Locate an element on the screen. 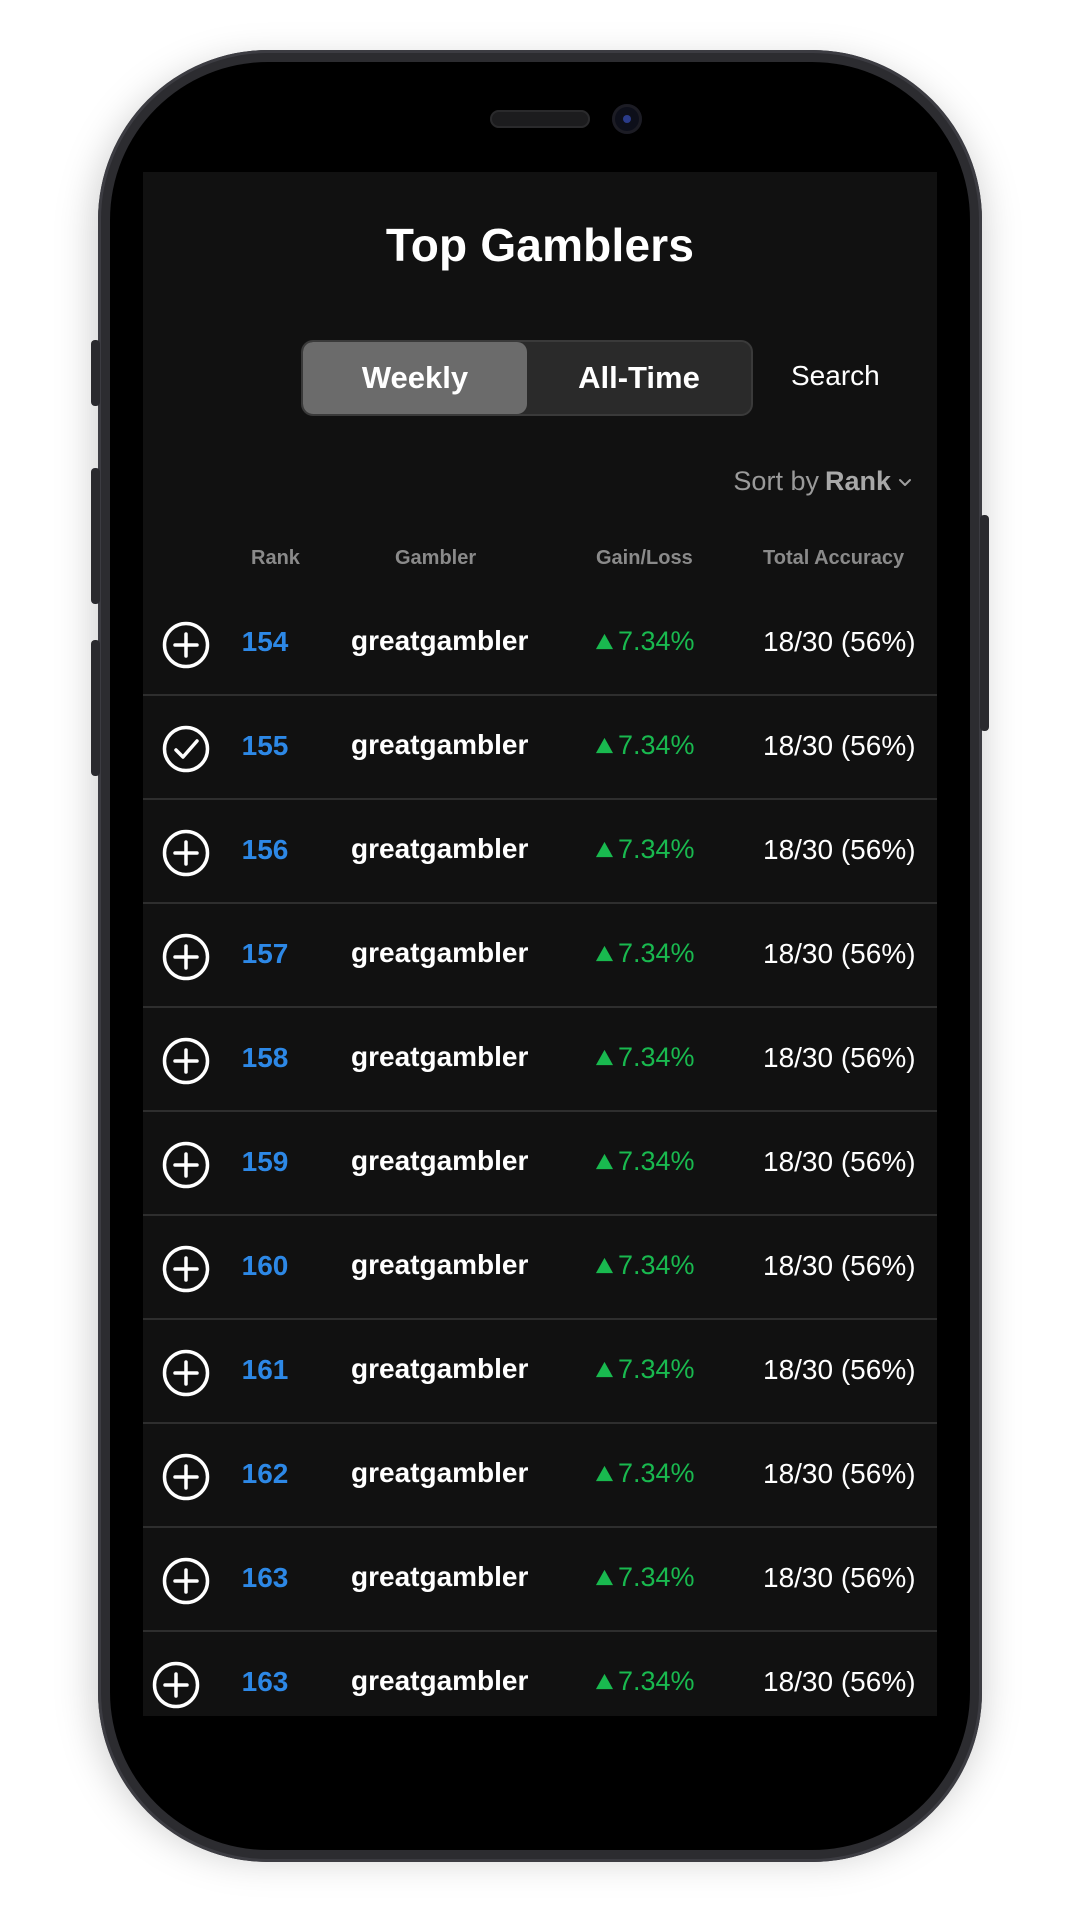 The image size is (1080, 1913). sort-dropdown: Sort by Rank is located at coordinates (823, 481).